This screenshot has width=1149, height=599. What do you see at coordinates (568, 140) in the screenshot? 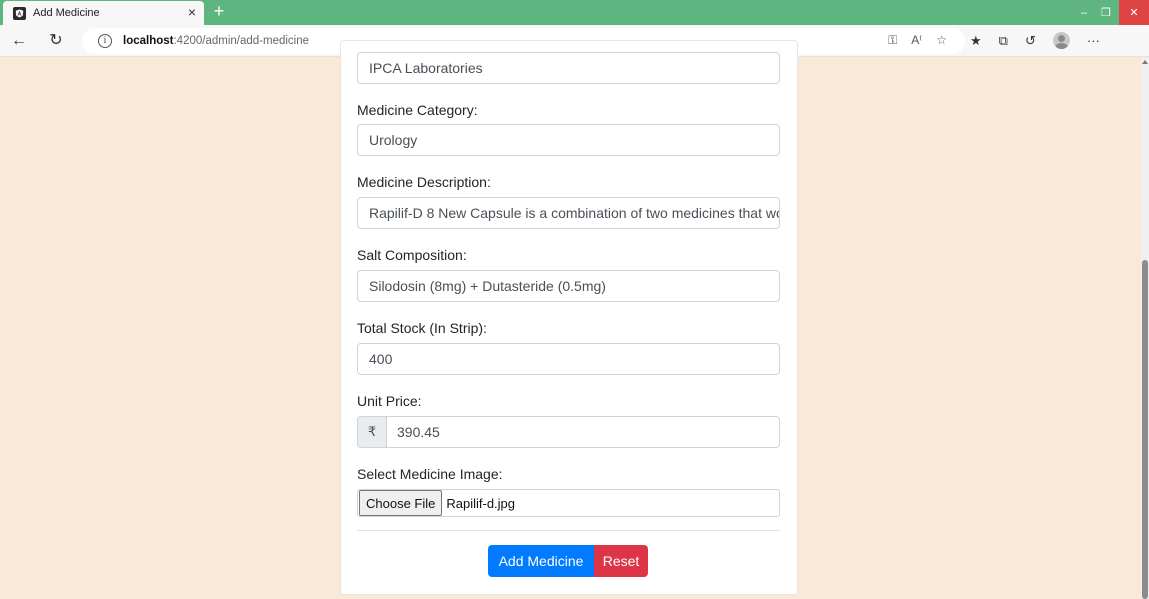
I see `category-input: Urology` at bounding box center [568, 140].